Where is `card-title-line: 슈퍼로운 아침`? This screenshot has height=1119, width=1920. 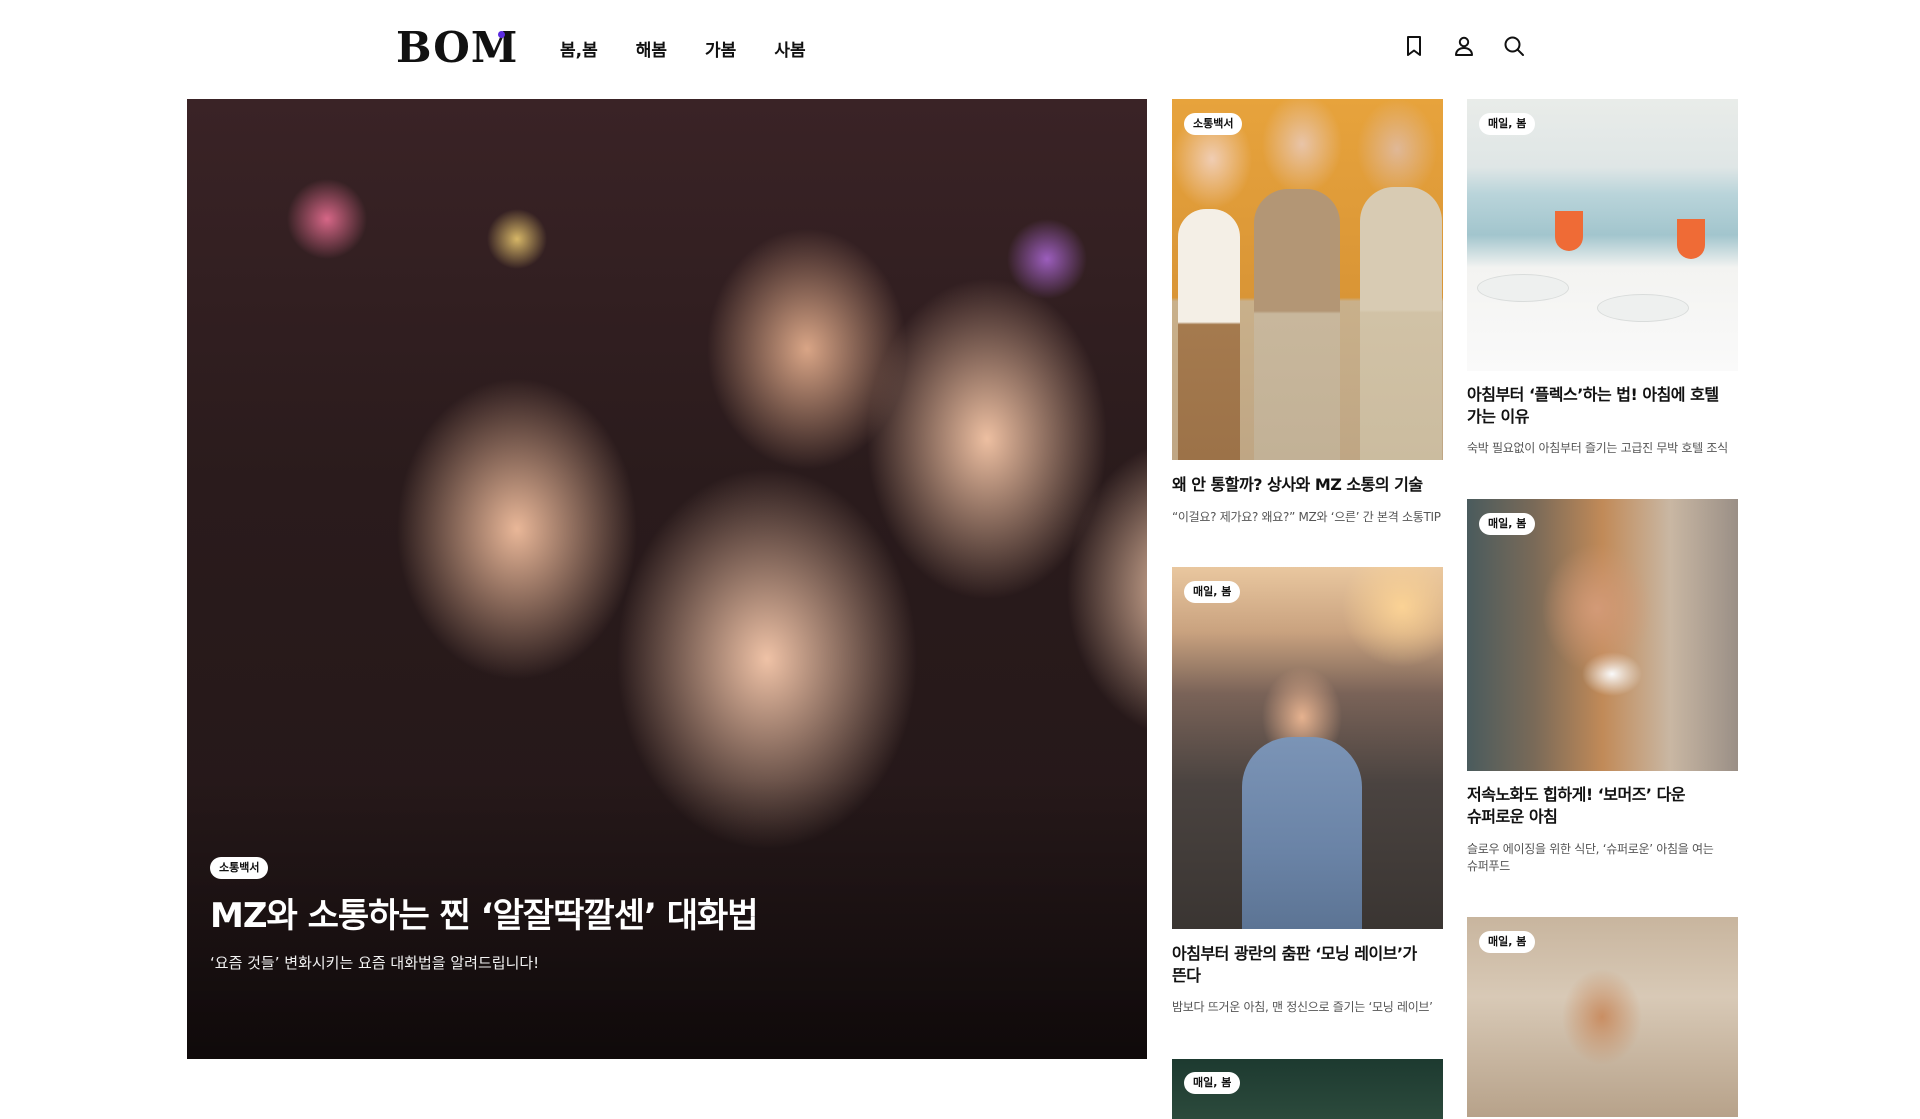 card-title-line: 슈퍼로운 아침 is located at coordinates (1512, 816).